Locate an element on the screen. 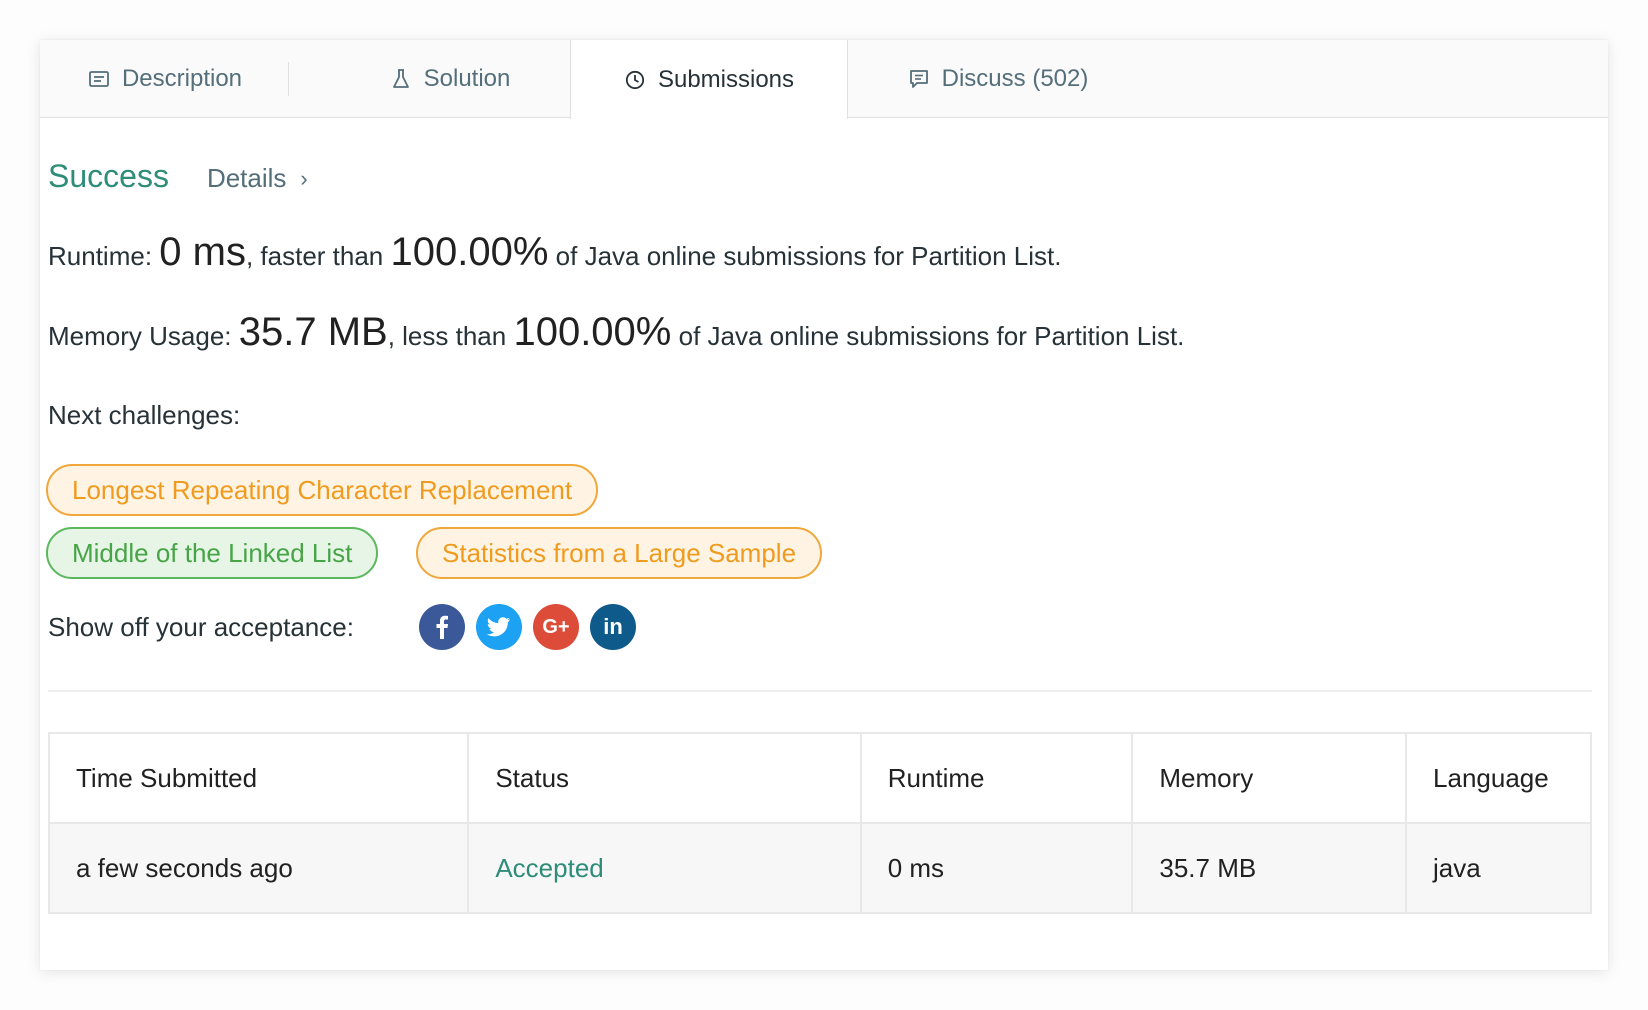  tab-submissions: Submissions is located at coordinates (709, 79).